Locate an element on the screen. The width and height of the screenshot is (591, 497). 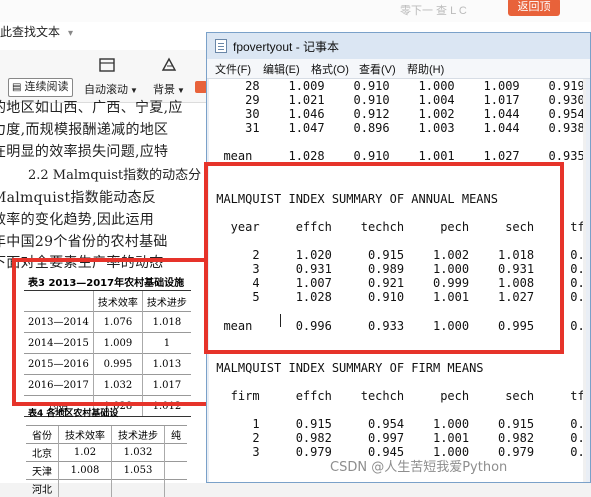
table-cell: 1 is located at coordinates (166, 343).